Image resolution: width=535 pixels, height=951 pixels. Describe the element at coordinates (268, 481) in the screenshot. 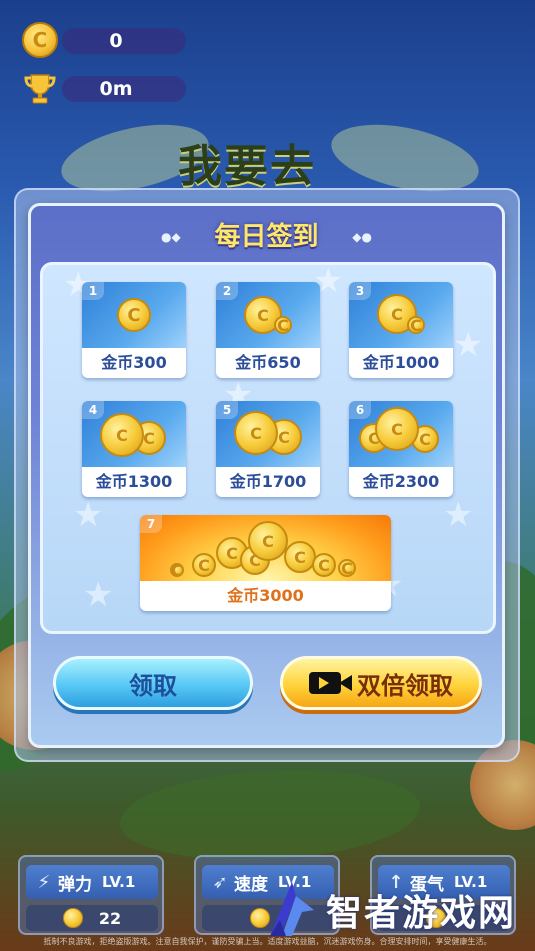

I see `reward-label: 金币1700` at that location.